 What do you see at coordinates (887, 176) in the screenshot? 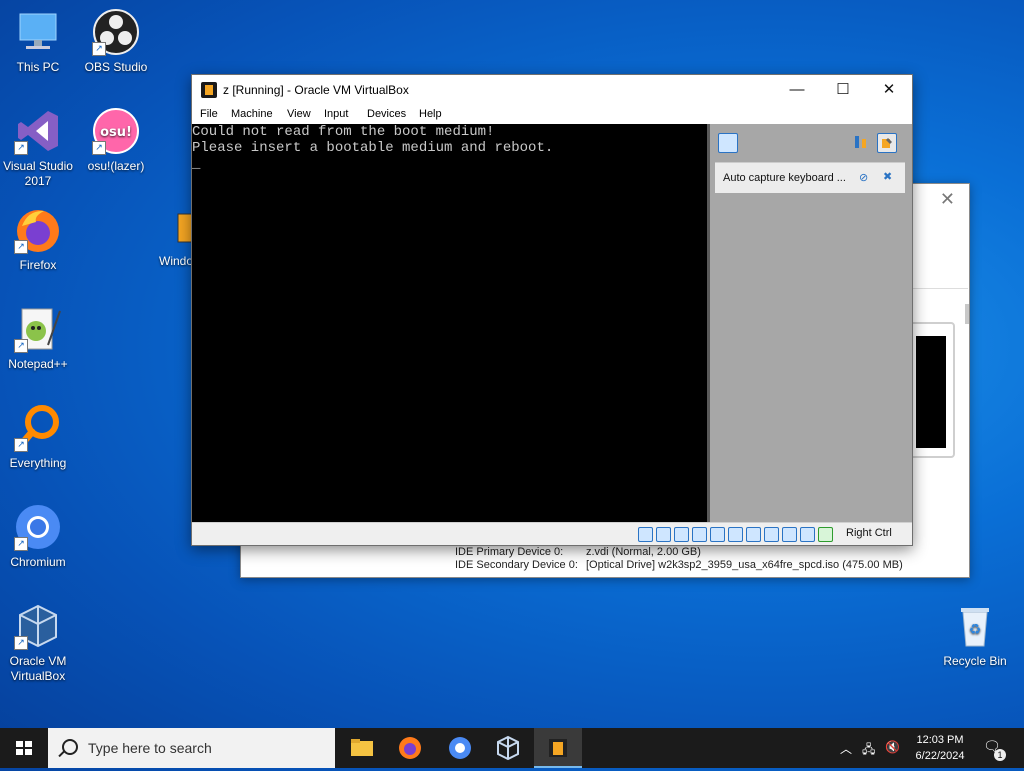
I see `close-notification-icon: ✖` at bounding box center [887, 176].